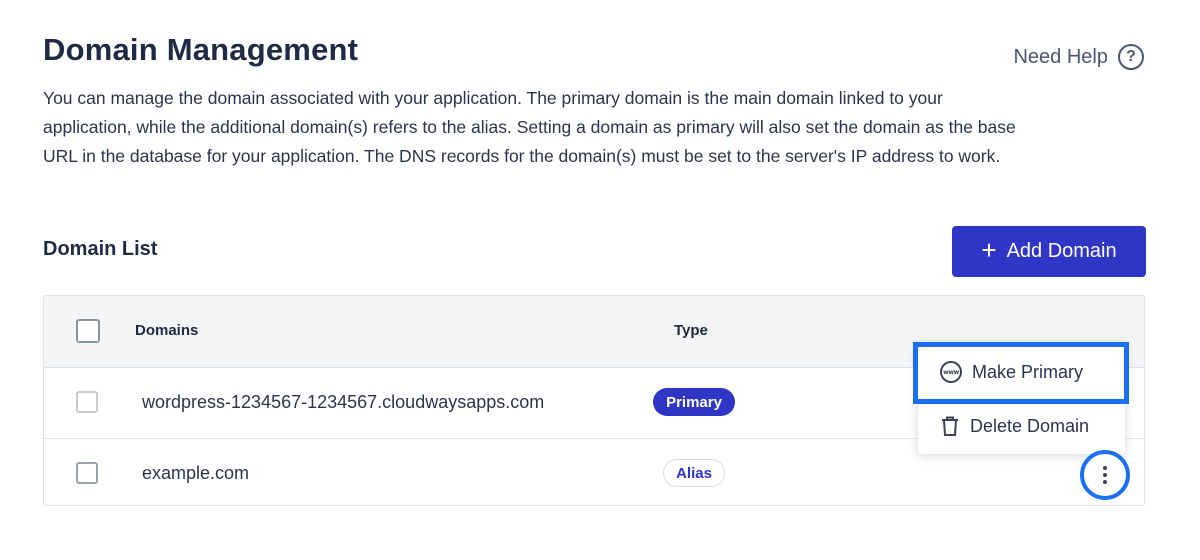 The width and height of the screenshot is (1200, 560). Describe the element at coordinates (950, 426) in the screenshot. I see `trash-icon` at that location.